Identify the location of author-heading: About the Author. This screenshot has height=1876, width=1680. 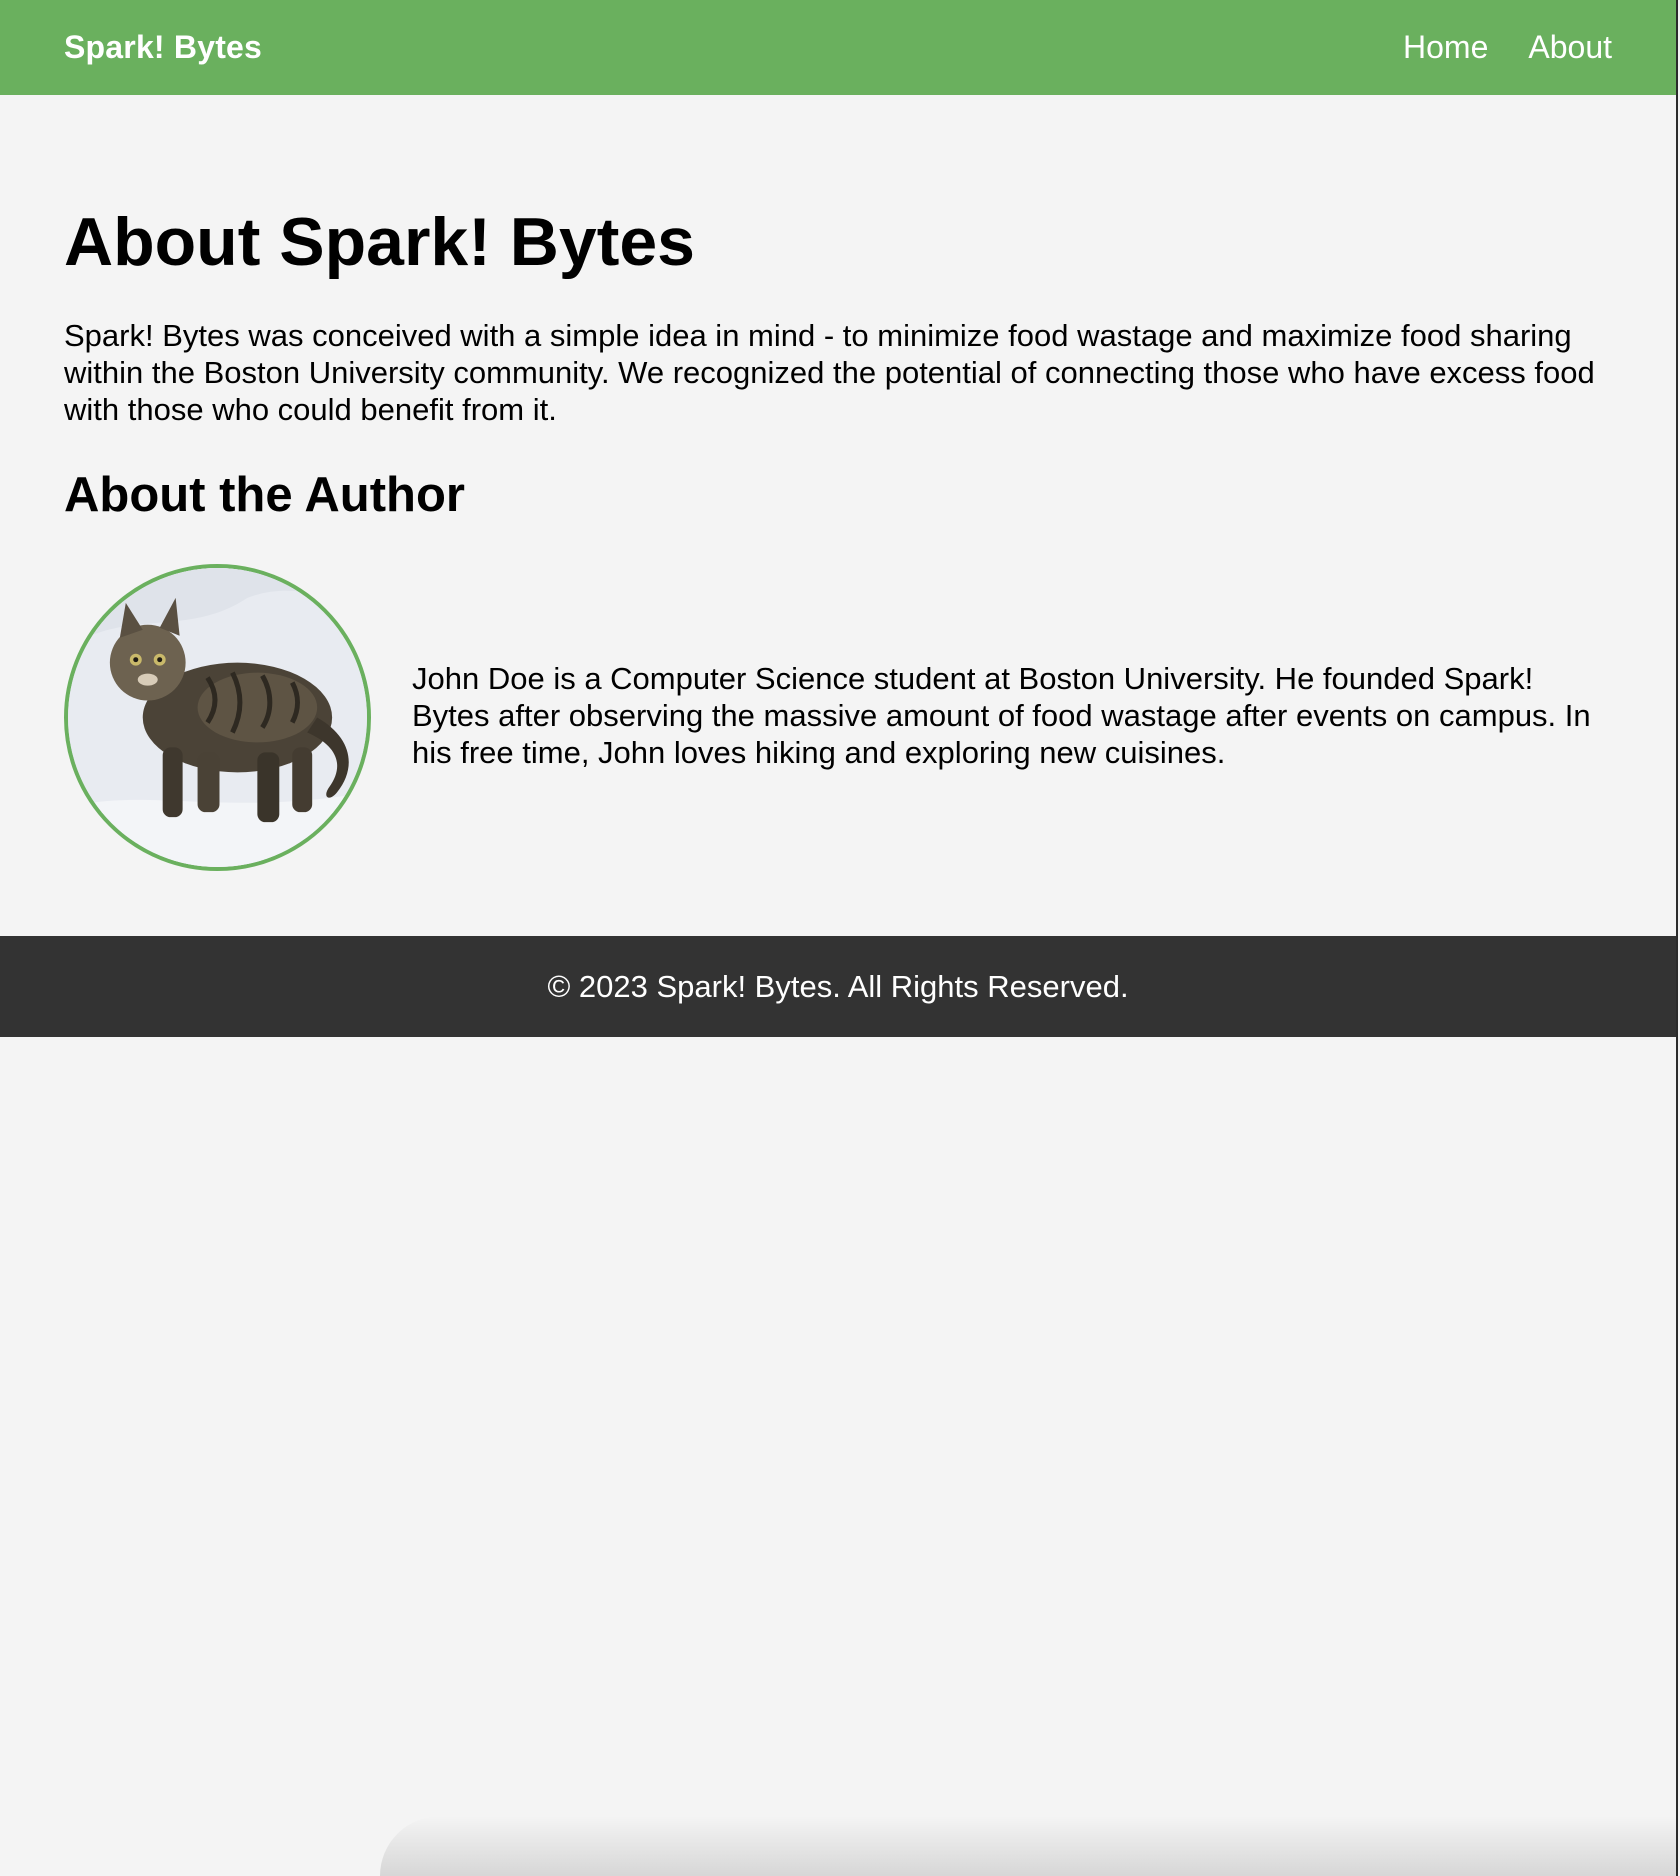
(264, 495).